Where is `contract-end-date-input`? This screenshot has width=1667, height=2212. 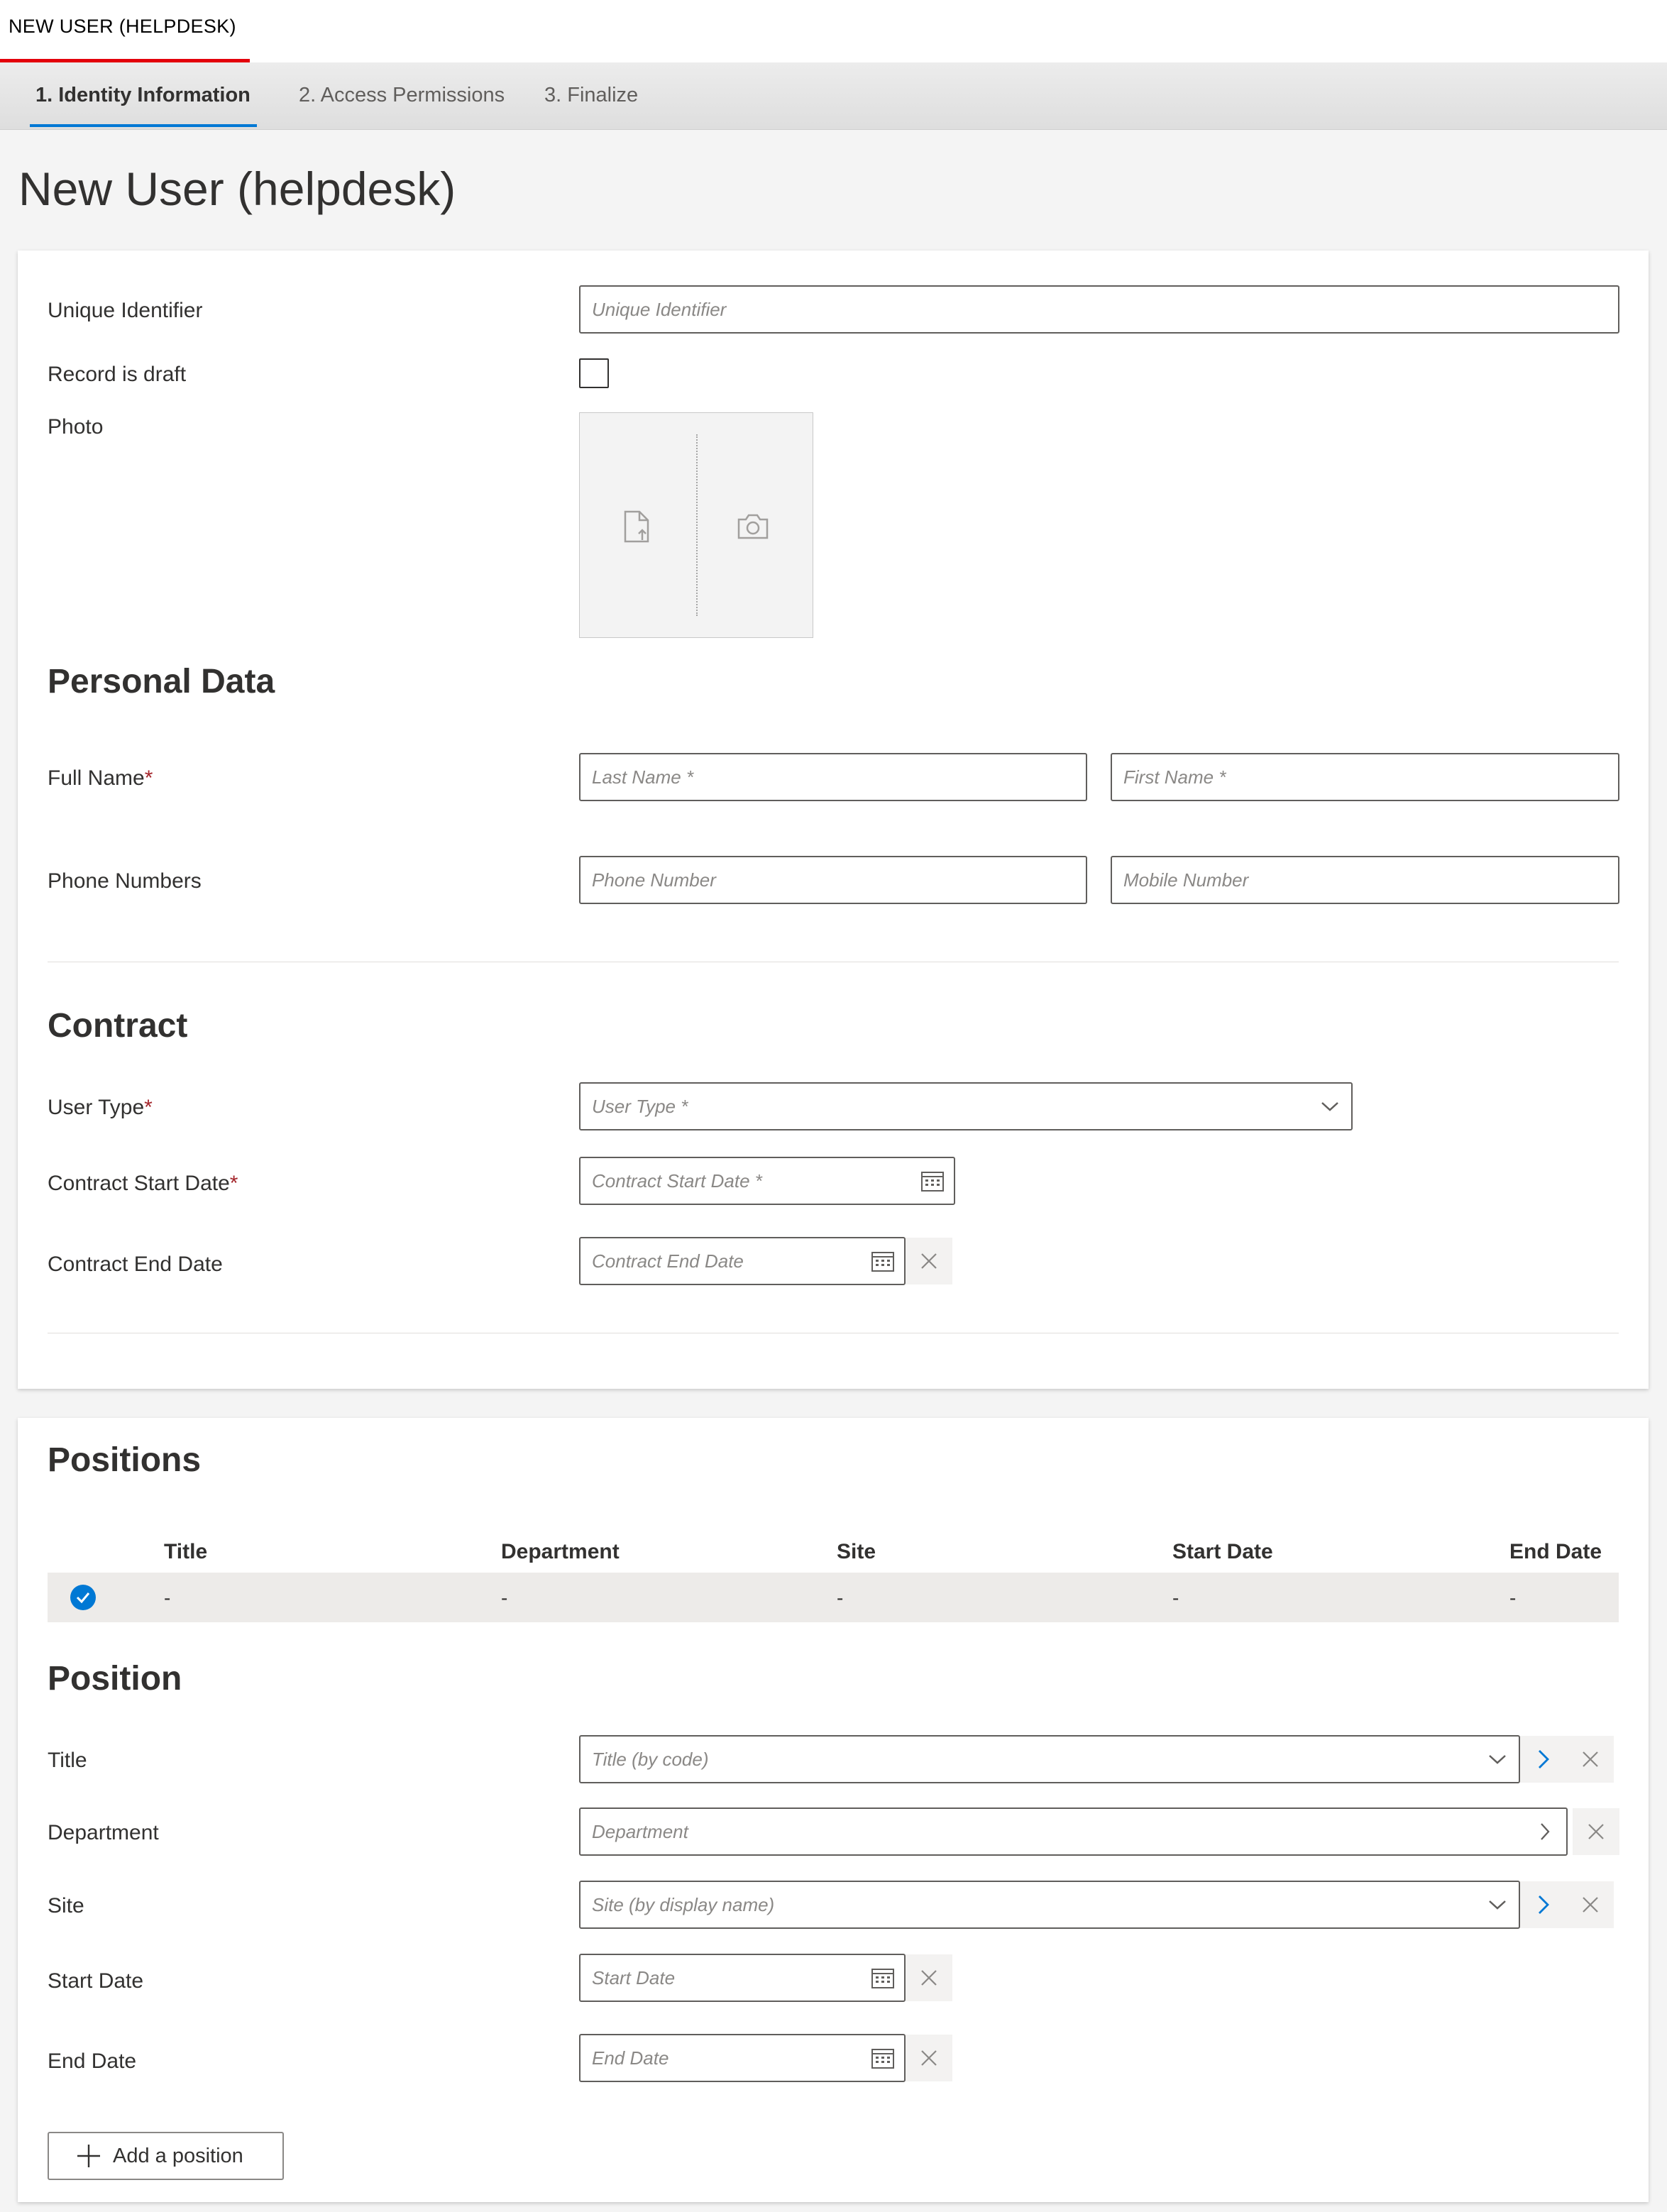 contract-end-date-input is located at coordinates (742, 1261).